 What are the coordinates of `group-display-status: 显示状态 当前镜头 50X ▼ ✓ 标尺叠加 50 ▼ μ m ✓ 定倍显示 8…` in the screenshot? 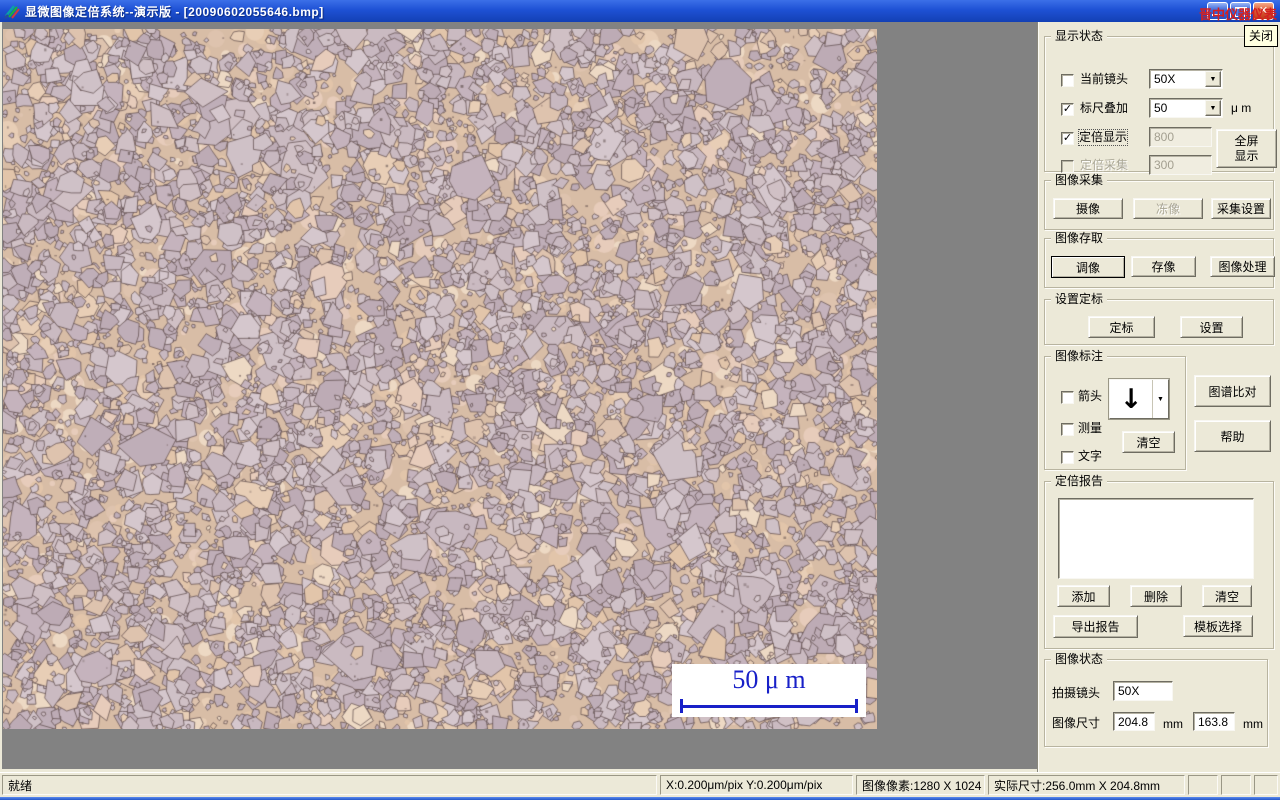 It's located at (1160, 102).